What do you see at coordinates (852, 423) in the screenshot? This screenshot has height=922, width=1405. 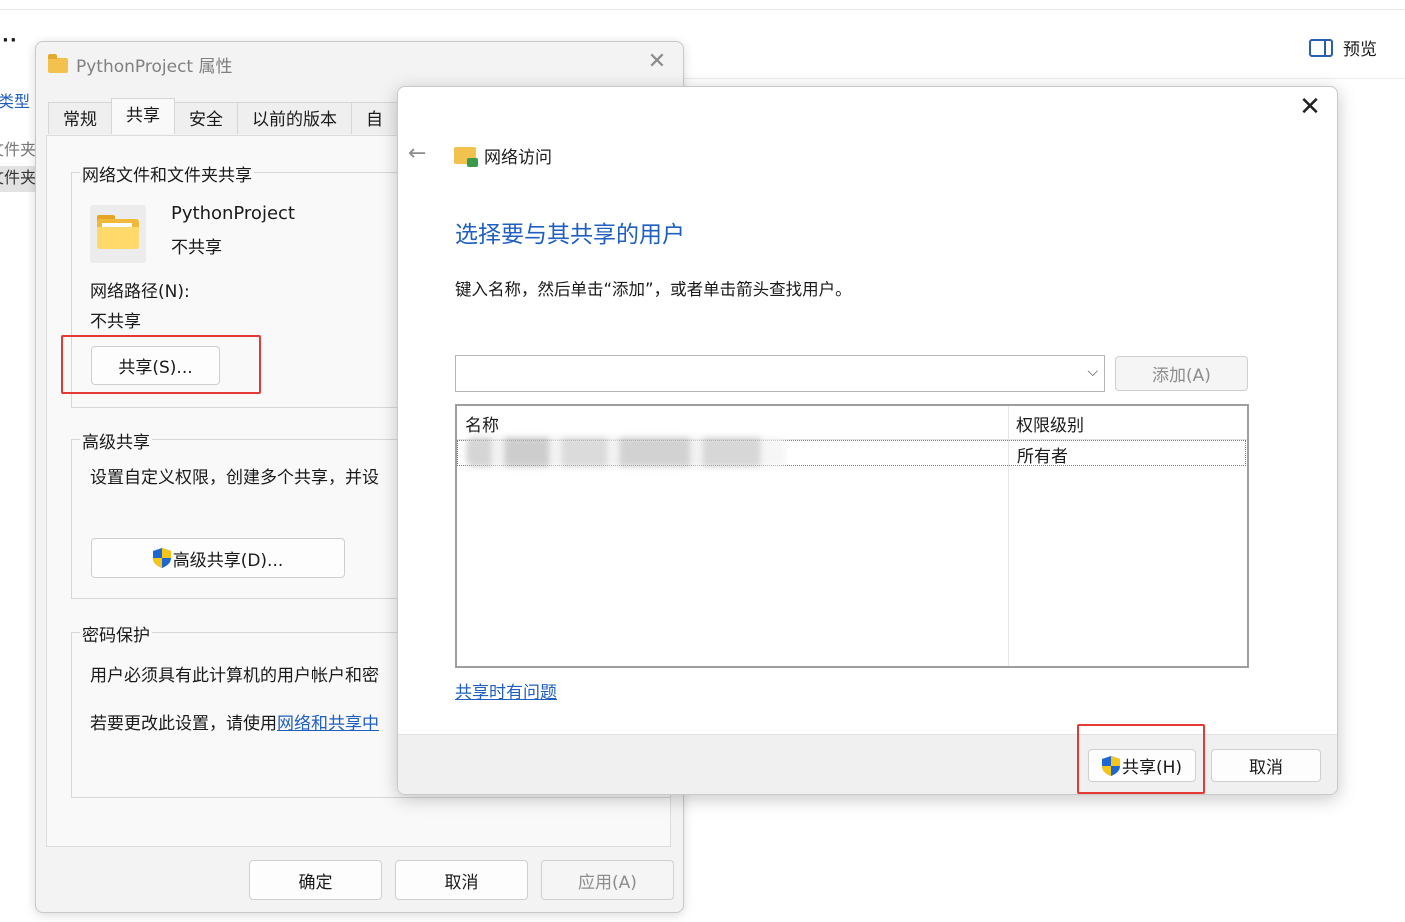 I see `table-header: 名称 权限级别` at bounding box center [852, 423].